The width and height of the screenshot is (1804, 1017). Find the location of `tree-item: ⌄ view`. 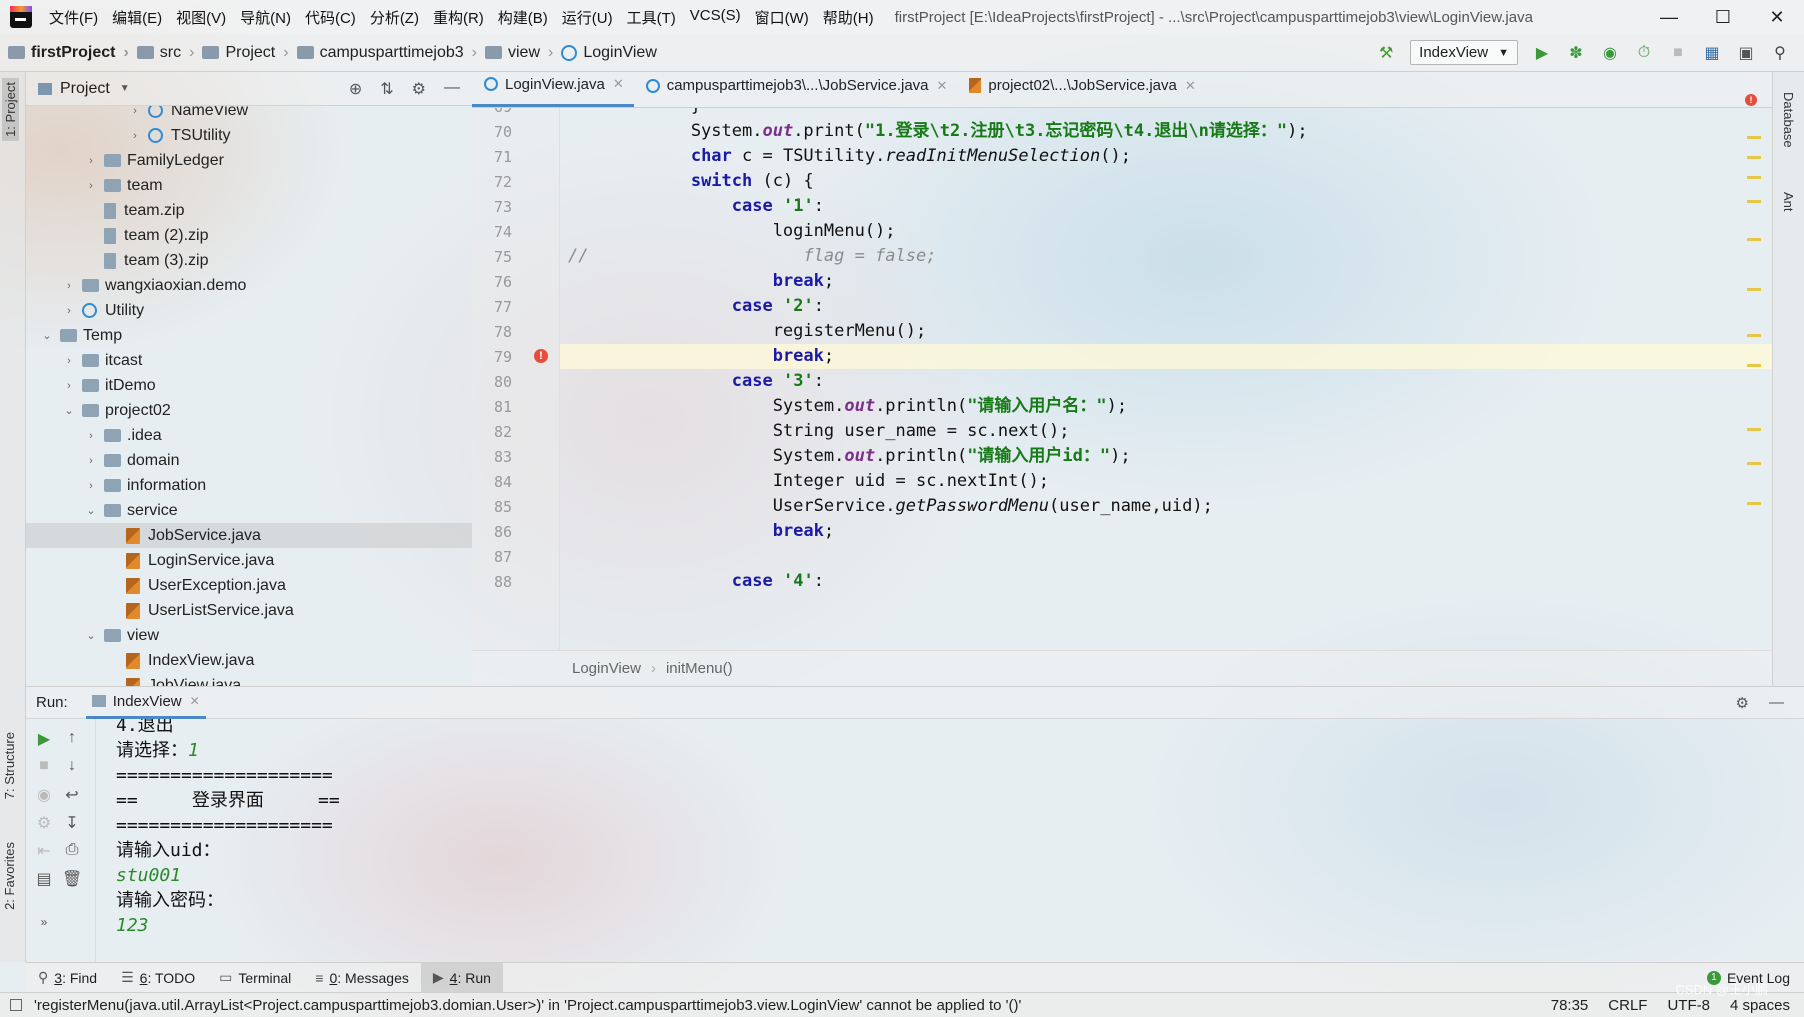

tree-item: ⌄ view is located at coordinates (249, 635).